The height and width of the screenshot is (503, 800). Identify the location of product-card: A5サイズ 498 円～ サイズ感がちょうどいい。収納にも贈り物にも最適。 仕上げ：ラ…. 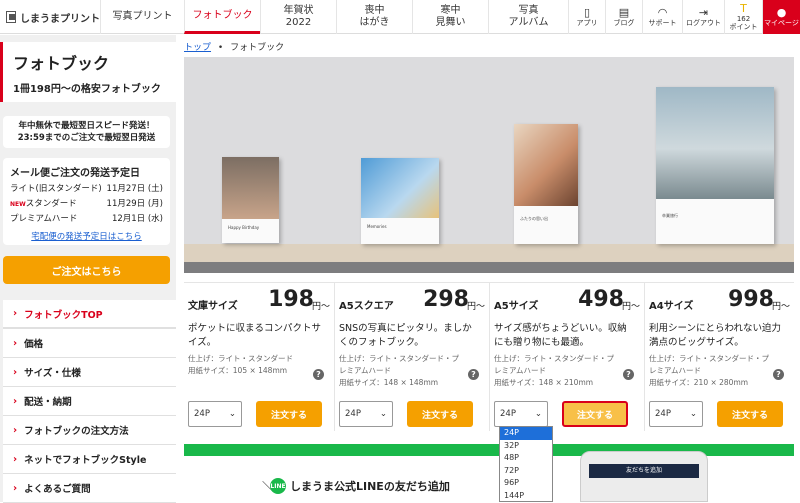
(567, 357).